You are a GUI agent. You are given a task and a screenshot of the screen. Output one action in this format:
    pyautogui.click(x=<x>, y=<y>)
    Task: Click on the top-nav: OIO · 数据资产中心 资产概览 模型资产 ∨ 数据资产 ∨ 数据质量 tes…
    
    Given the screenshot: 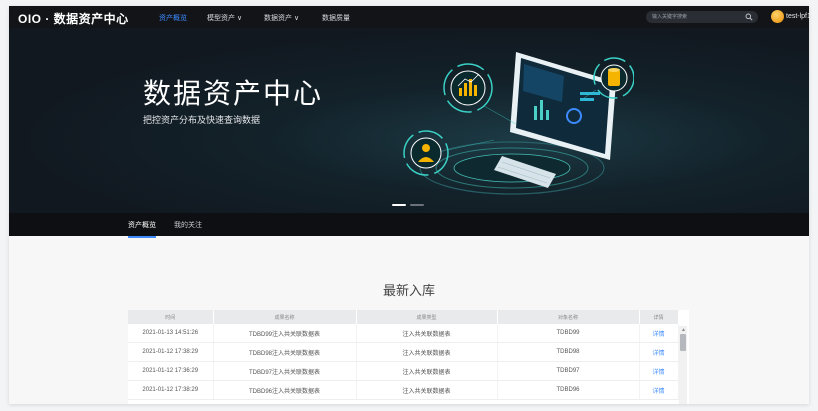 What is the action you would take?
    pyautogui.click(x=409, y=17)
    